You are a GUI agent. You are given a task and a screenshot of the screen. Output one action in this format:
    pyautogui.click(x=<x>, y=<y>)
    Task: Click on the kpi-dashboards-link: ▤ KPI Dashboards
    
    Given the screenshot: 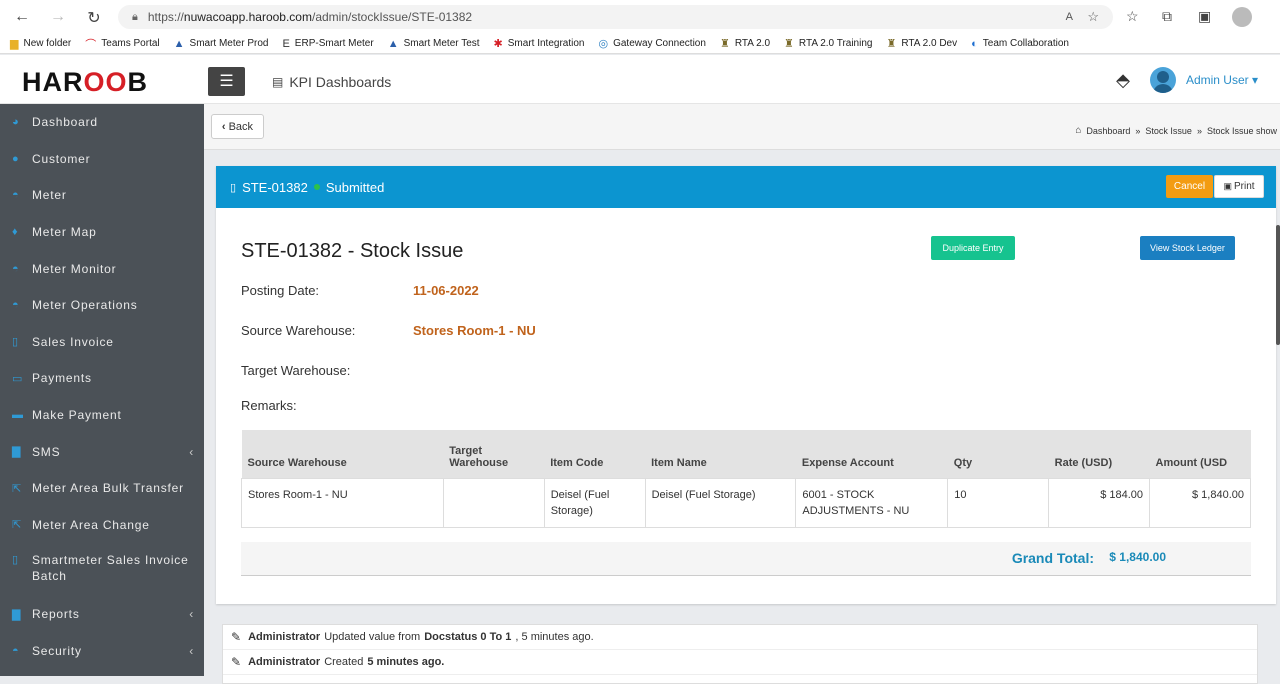 What is the action you would take?
    pyautogui.click(x=331, y=82)
    